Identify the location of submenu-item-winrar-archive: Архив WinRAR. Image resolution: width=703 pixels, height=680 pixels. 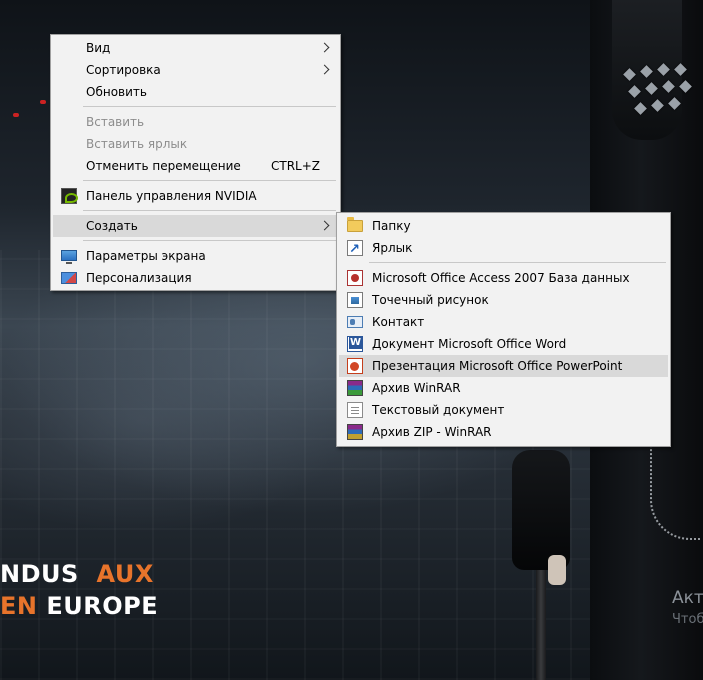
(503, 388).